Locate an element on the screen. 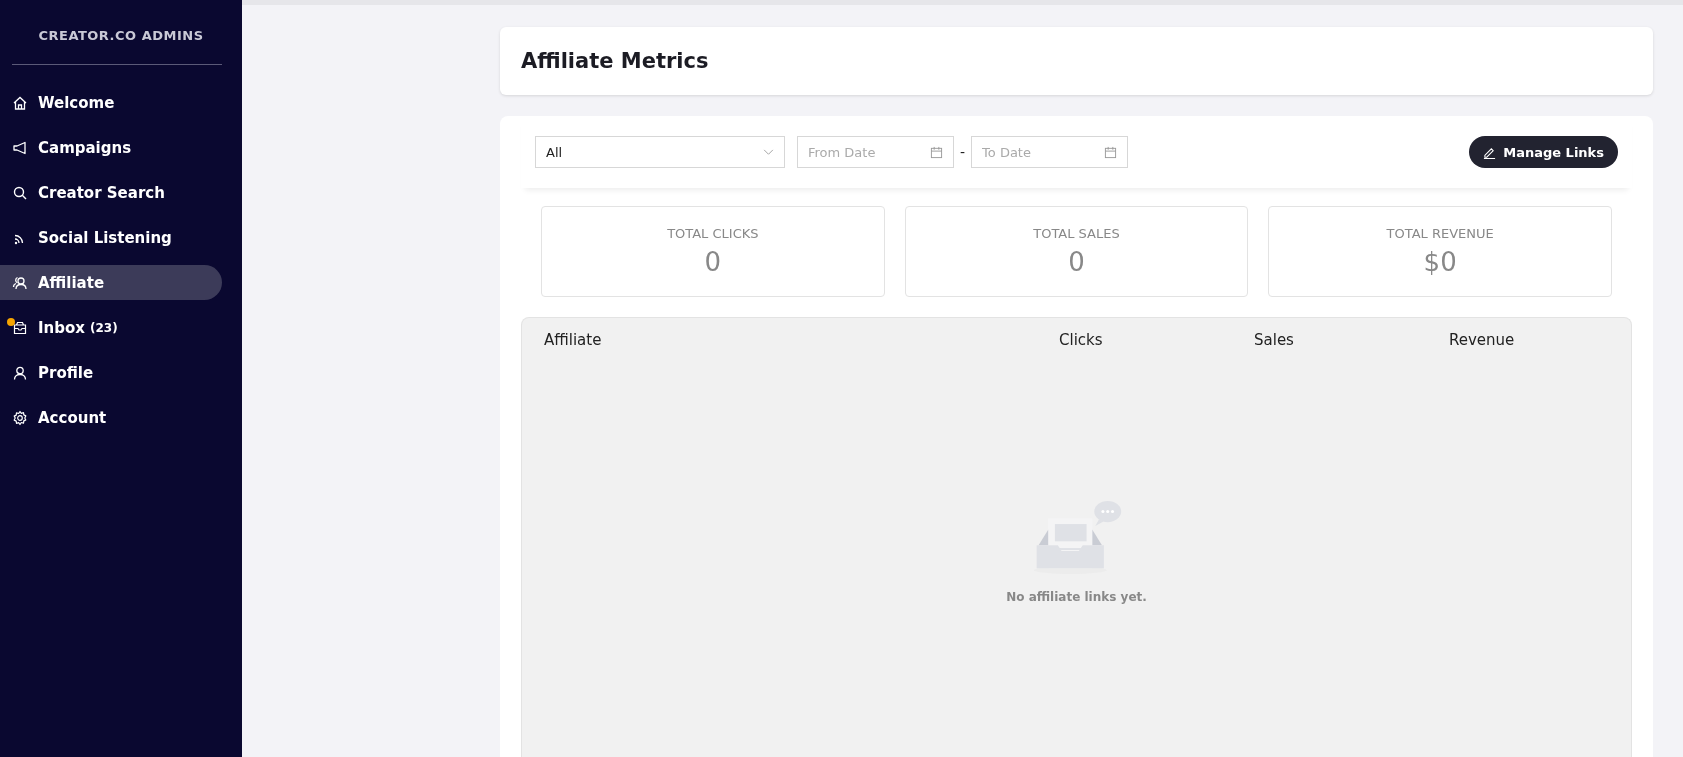 The height and width of the screenshot is (757, 1683). affiliate-select: All is located at coordinates (660, 152).